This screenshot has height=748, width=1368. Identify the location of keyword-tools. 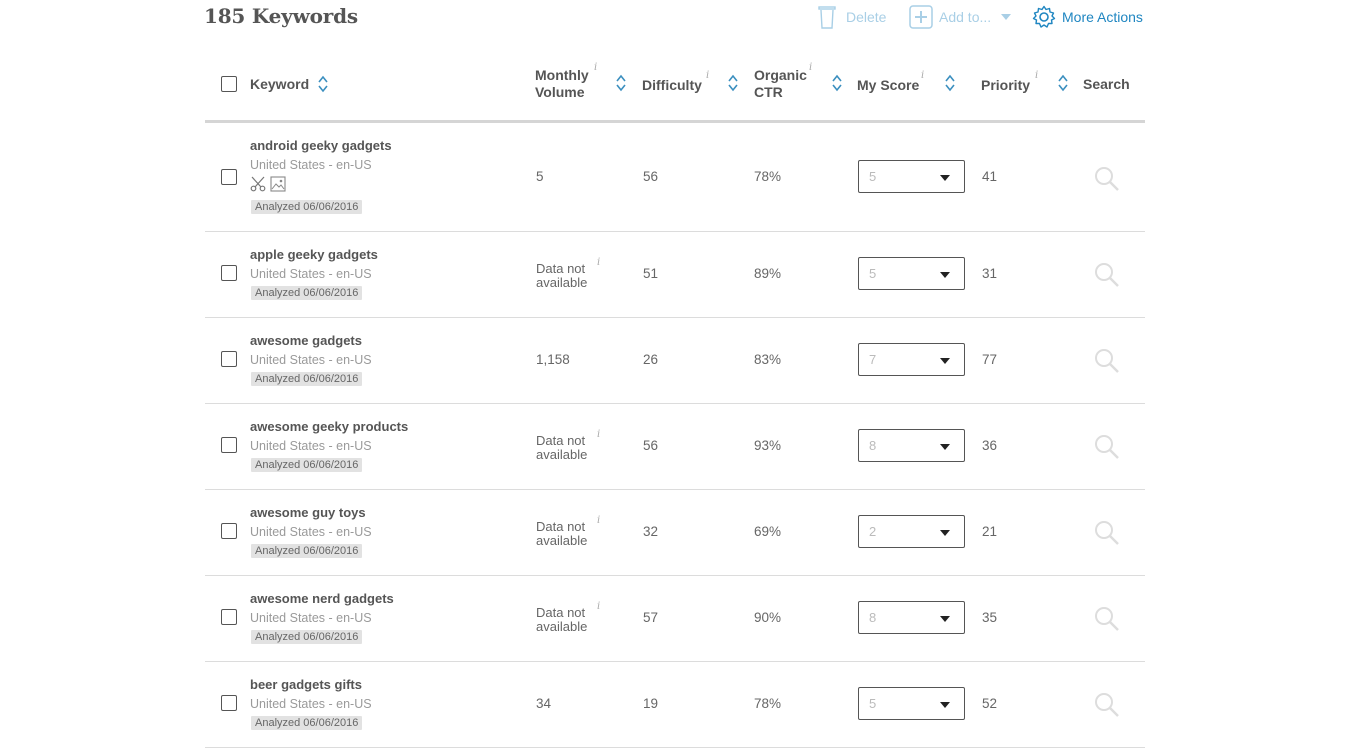
(268, 184).